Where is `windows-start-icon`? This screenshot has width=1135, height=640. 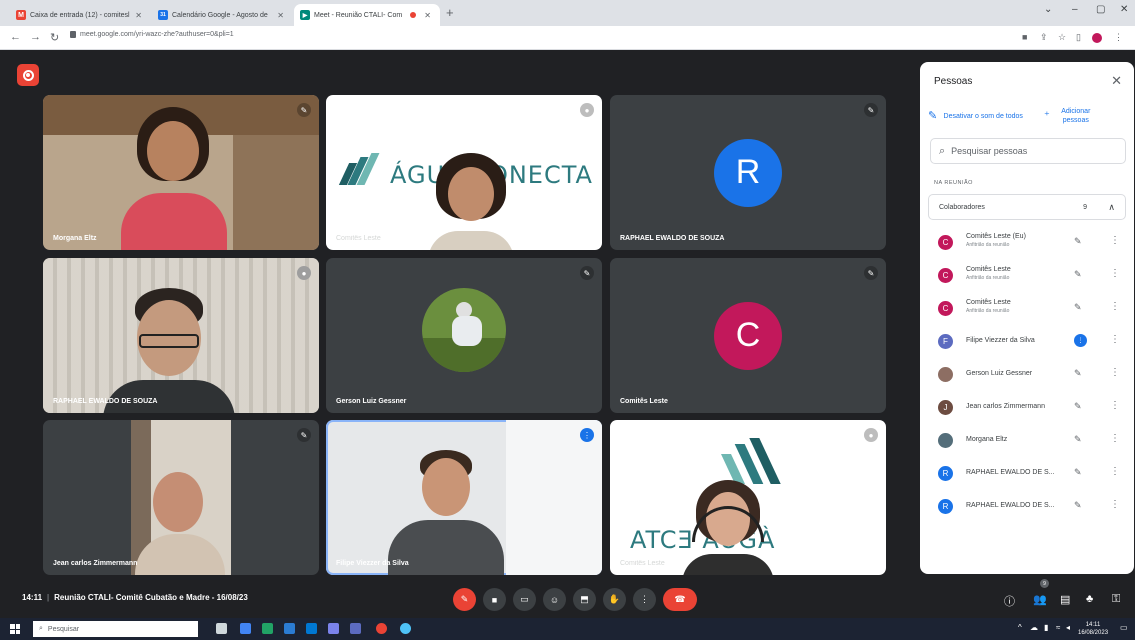
windows-start-icon is located at coordinates (15, 629).